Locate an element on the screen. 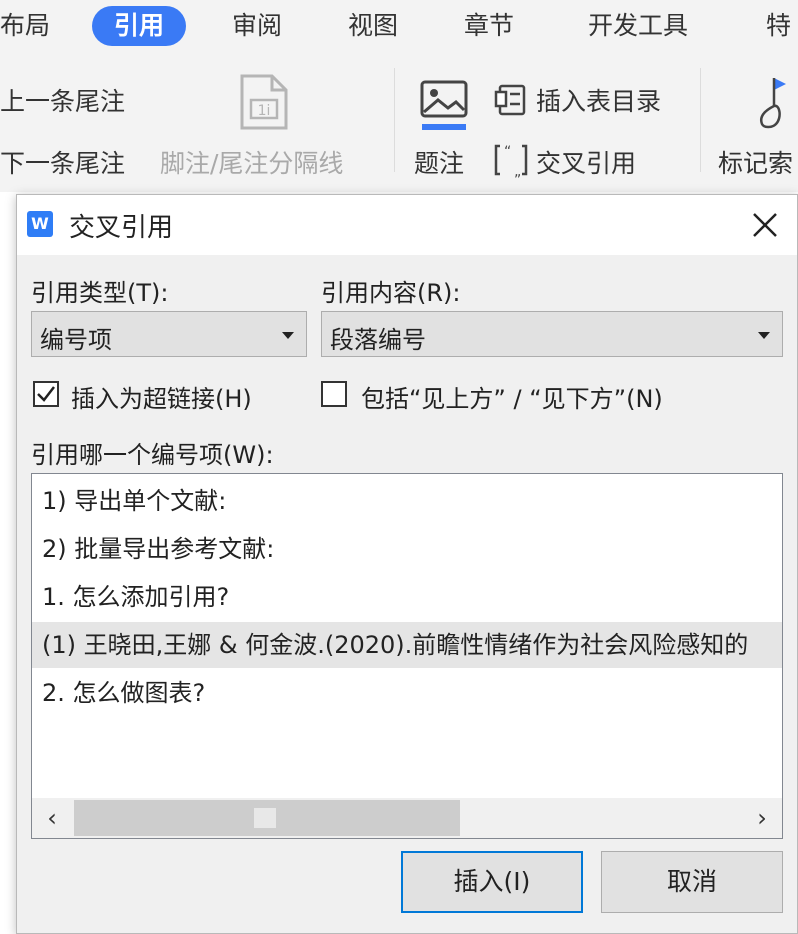 This screenshot has height=934, width=798. insert-hyperlink-checkbox is located at coordinates (46, 394).